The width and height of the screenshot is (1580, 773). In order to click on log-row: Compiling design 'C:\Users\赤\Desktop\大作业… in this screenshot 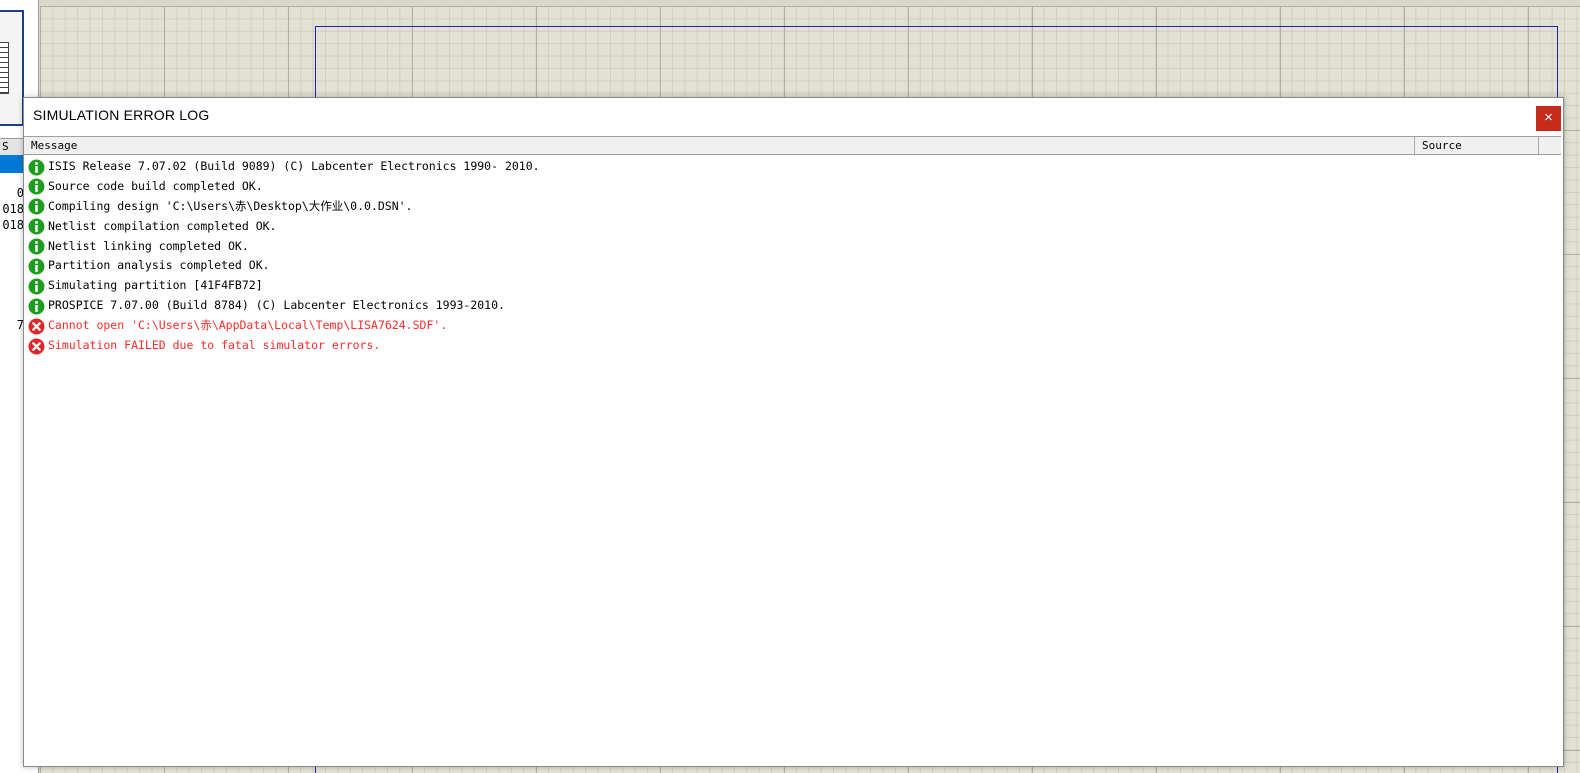, I will do `click(792, 207)`.